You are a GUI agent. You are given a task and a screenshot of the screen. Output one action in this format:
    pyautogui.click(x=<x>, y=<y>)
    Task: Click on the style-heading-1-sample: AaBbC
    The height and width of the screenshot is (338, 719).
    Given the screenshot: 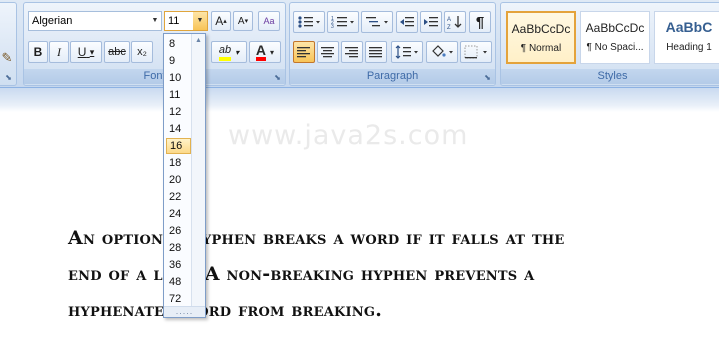 What is the action you would take?
    pyautogui.click(x=689, y=27)
    